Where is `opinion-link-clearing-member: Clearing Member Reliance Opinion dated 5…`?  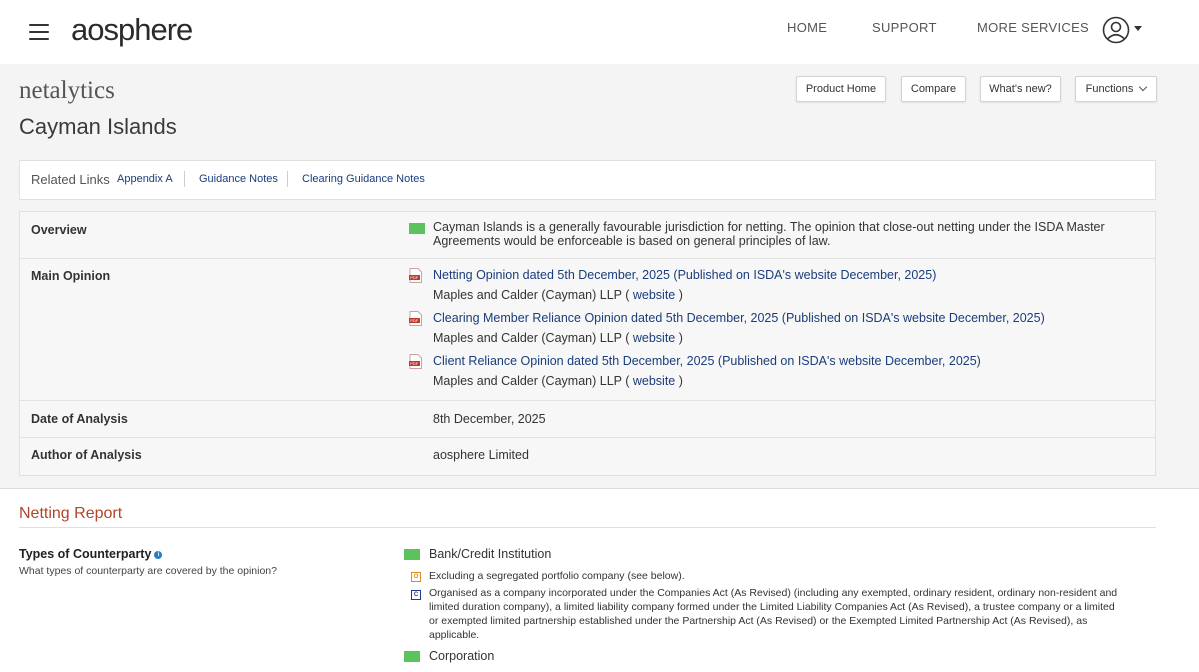
opinion-link-clearing-member: Clearing Member Reliance Opinion dated 5… is located at coordinates (739, 318).